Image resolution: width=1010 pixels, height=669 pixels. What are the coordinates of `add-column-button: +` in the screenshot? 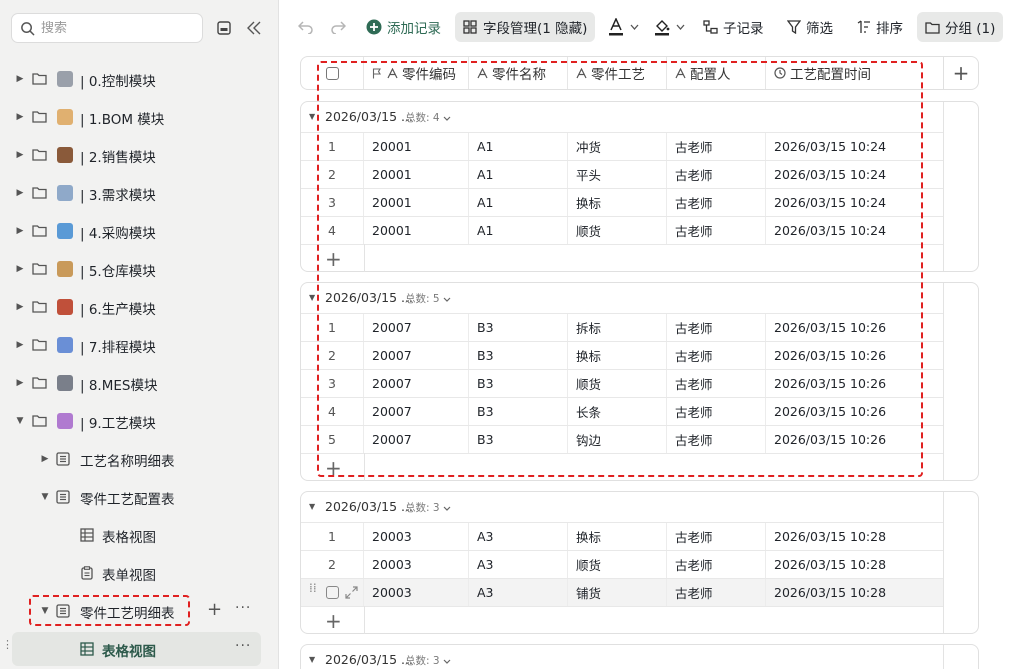 It's located at (961, 73).